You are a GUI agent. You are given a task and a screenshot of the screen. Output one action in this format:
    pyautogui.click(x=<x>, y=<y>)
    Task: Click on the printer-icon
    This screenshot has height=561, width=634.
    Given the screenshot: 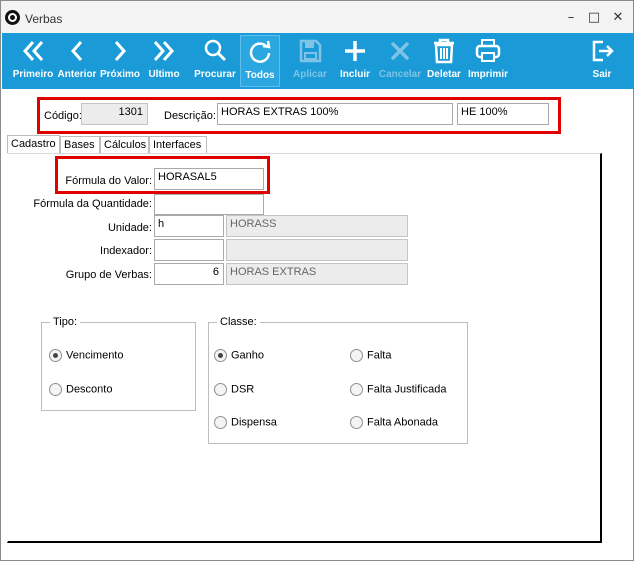 What is the action you would take?
    pyautogui.click(x=488, y=50)
    